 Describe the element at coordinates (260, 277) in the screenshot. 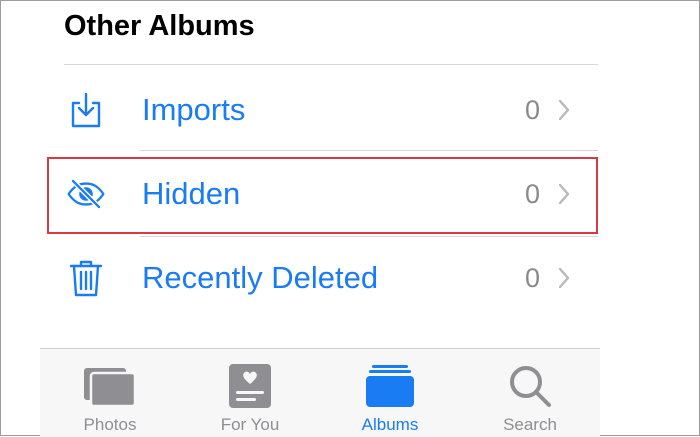

I see `album-label: Recently Deleted` at that location.